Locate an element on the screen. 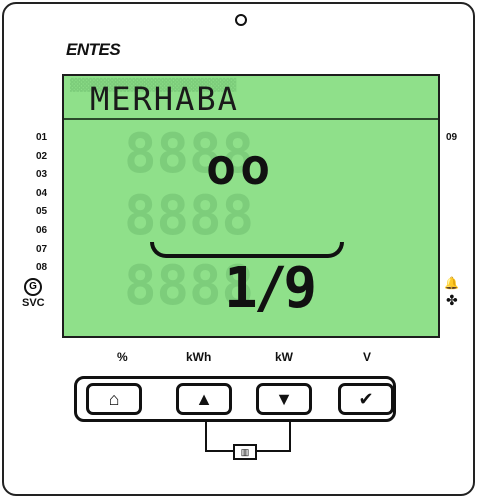 Image resolution: width=481 pixels, height=502 pixels. step-label: 03 is located at coordinates (42, 175).